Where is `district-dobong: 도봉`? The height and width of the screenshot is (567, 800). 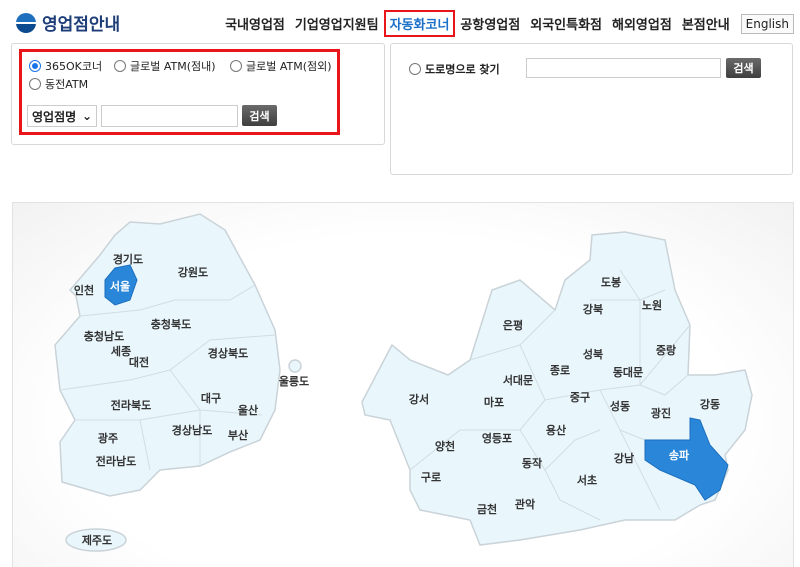 district-dobong: 도봉 is located at coordinates (611, 282).